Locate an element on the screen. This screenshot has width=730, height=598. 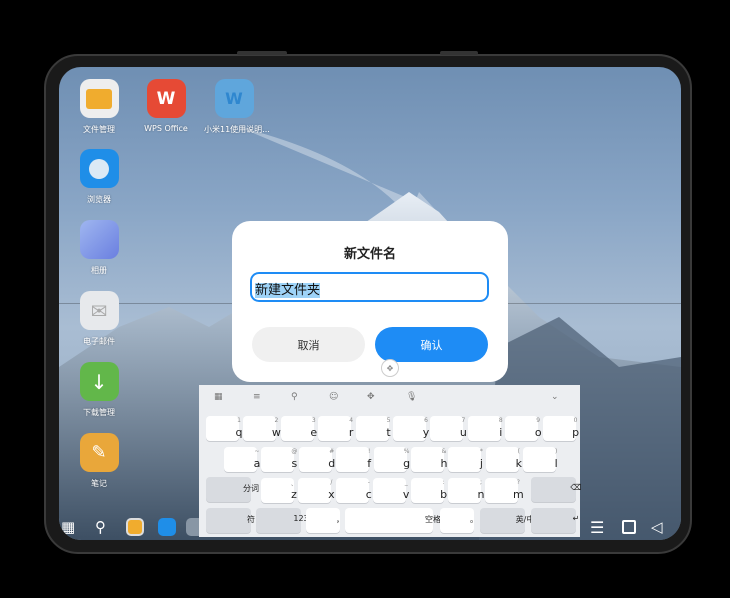
key-label: ↵ is located at coordinates (576, 518).